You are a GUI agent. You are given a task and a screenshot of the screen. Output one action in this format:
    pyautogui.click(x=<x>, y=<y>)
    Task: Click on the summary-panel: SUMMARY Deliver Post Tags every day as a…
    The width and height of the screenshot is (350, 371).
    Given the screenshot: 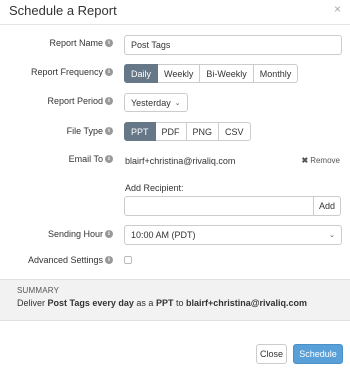 What is the action you would take?
    pyautogui.click(x=175, y=300)
    